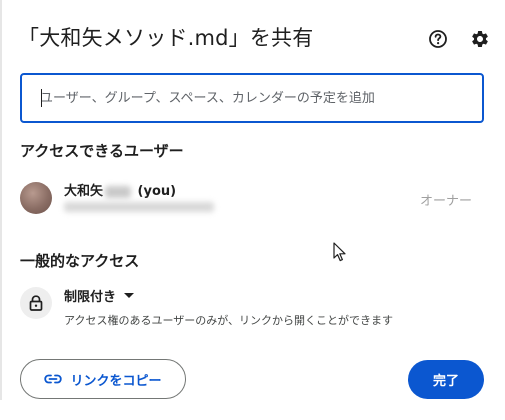 This screenshot has height=420, width=505. I want to click on add-people-field, so click(252, 98).